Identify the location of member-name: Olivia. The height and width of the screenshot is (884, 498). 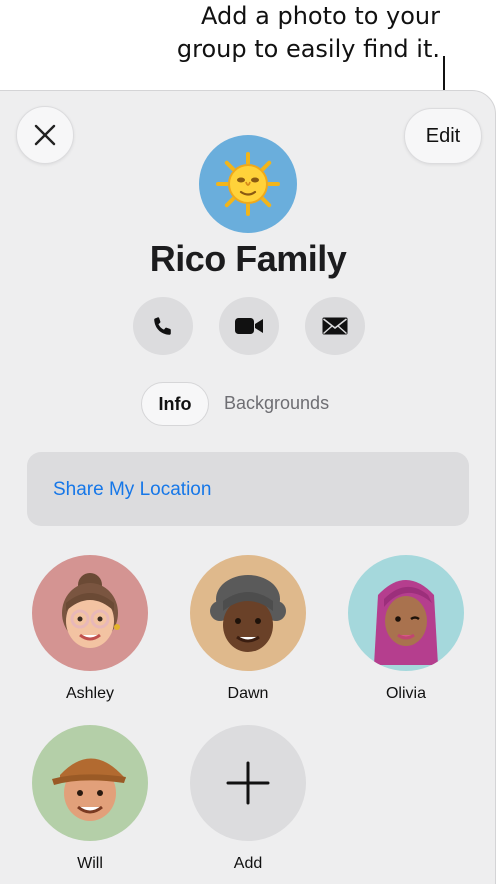
(405, 693).